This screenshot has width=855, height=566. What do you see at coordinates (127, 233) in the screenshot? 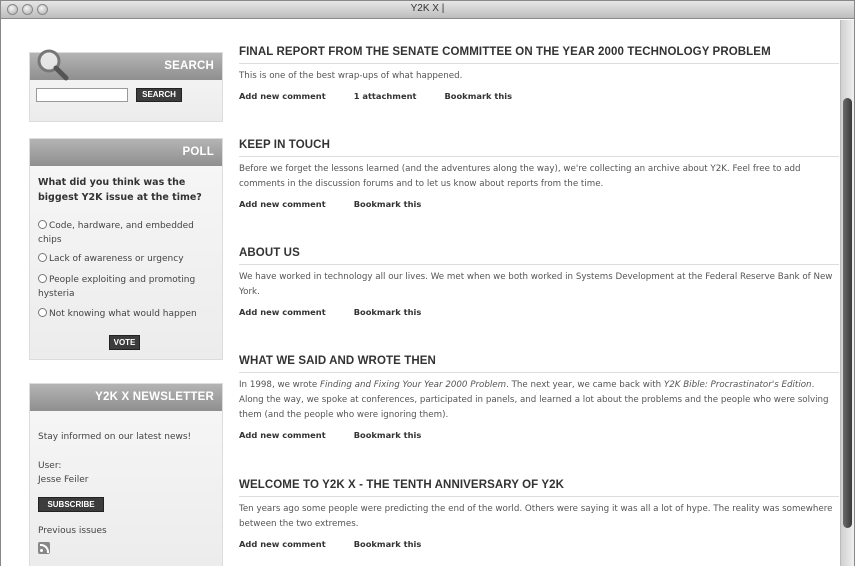
I see `poll-option: Code, hardware, and embedded chips` at bounding box center [127, 233].